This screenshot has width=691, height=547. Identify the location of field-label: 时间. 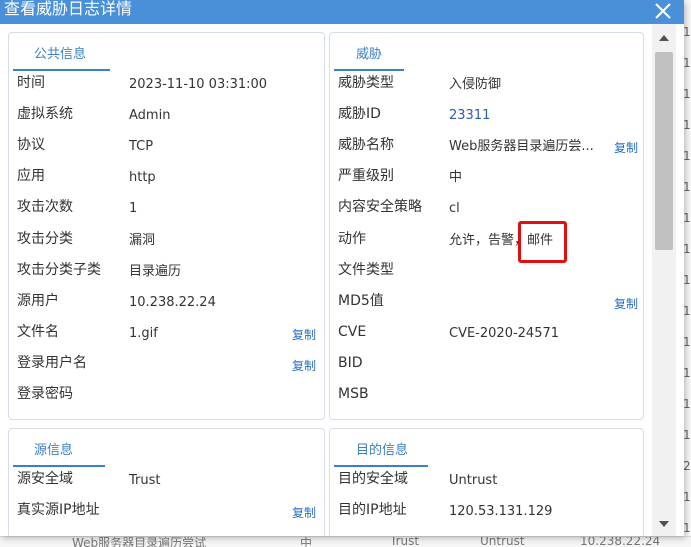
(31, 83).